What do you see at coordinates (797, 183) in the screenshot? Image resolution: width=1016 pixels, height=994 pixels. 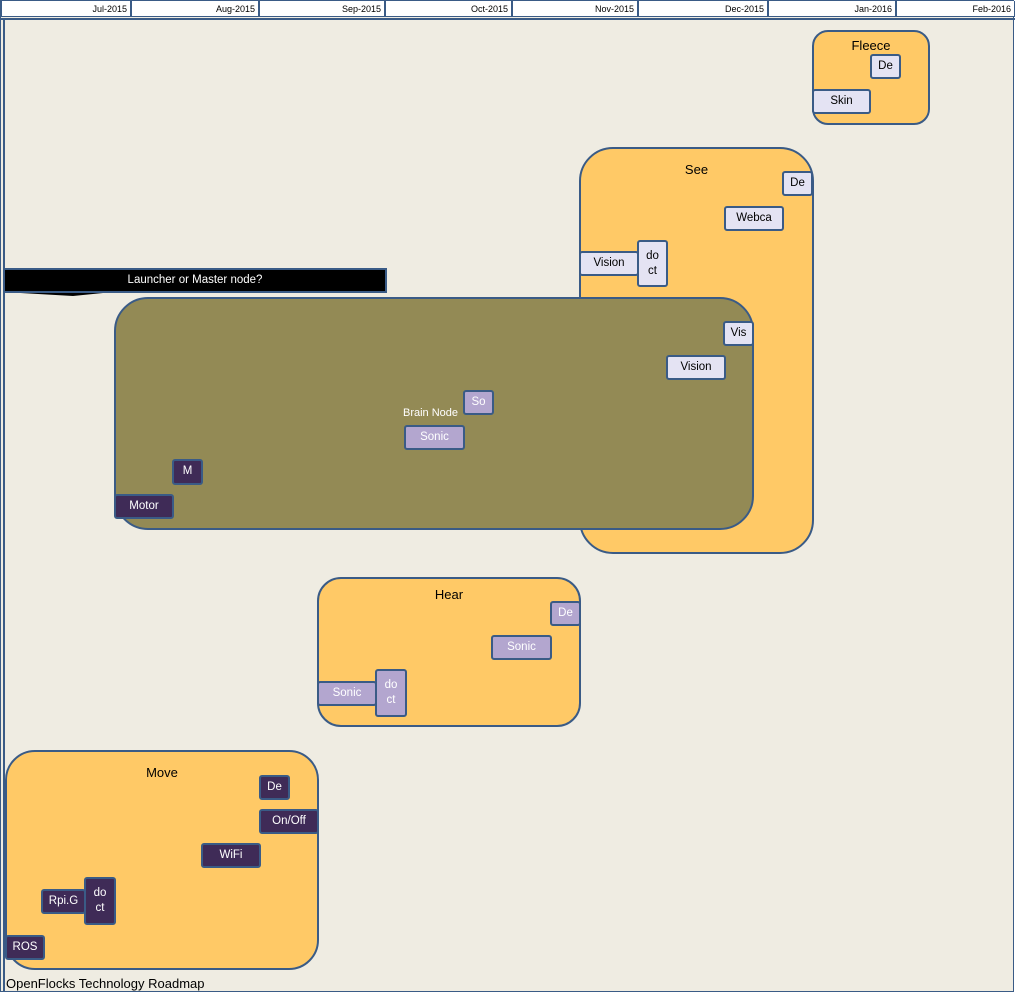 I see `see-de-chip: De` at bounding box center [797, 183].